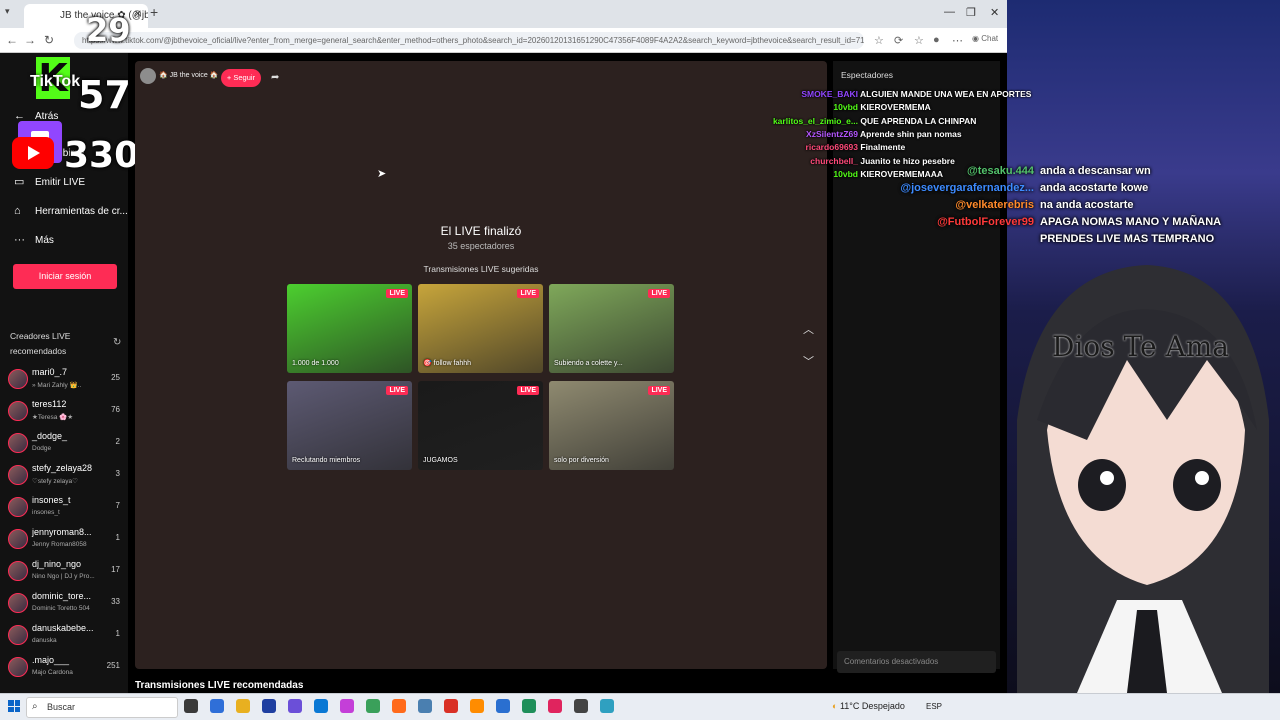 This screenshot has width=1280, height=720. What do you see at coordinates (14, 706) in the screenshot?
I see `windows-start-icon` at bounding box center [14, 706].